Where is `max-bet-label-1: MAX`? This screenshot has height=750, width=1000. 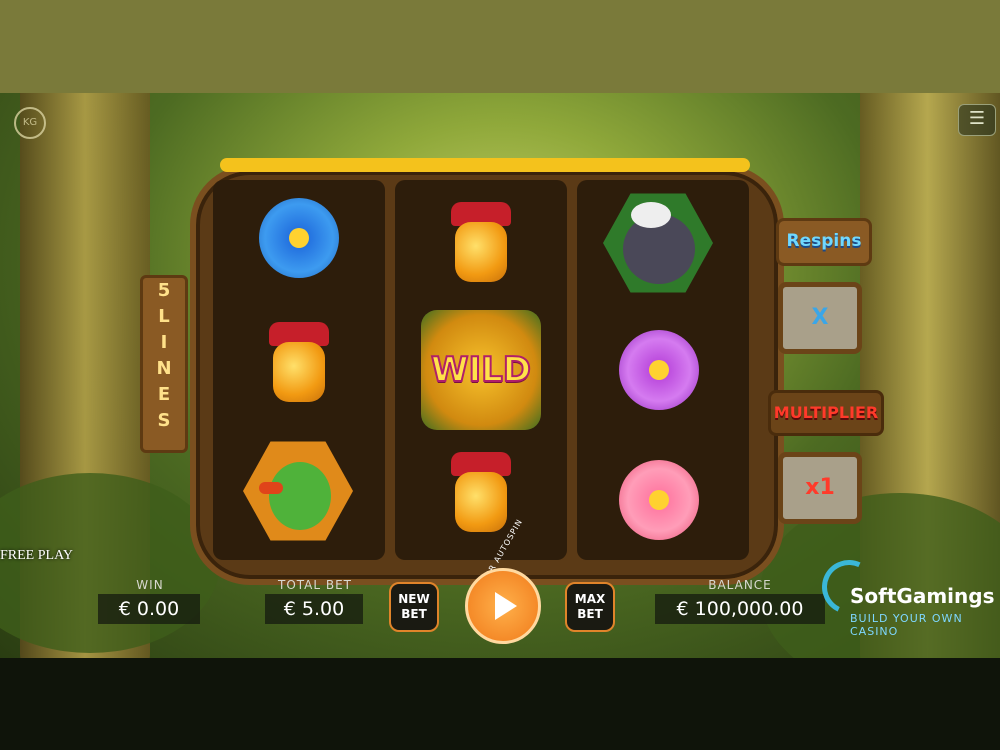
max-bet-label-1: MAX is located at coordinates (590, 599).